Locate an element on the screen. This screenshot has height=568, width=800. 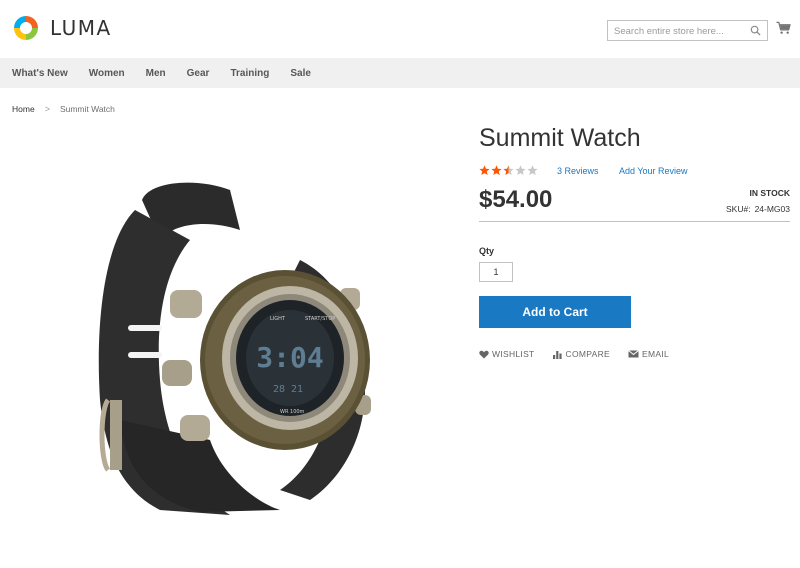
stock-status: IN STOCK is located at coordinates (769, 193).